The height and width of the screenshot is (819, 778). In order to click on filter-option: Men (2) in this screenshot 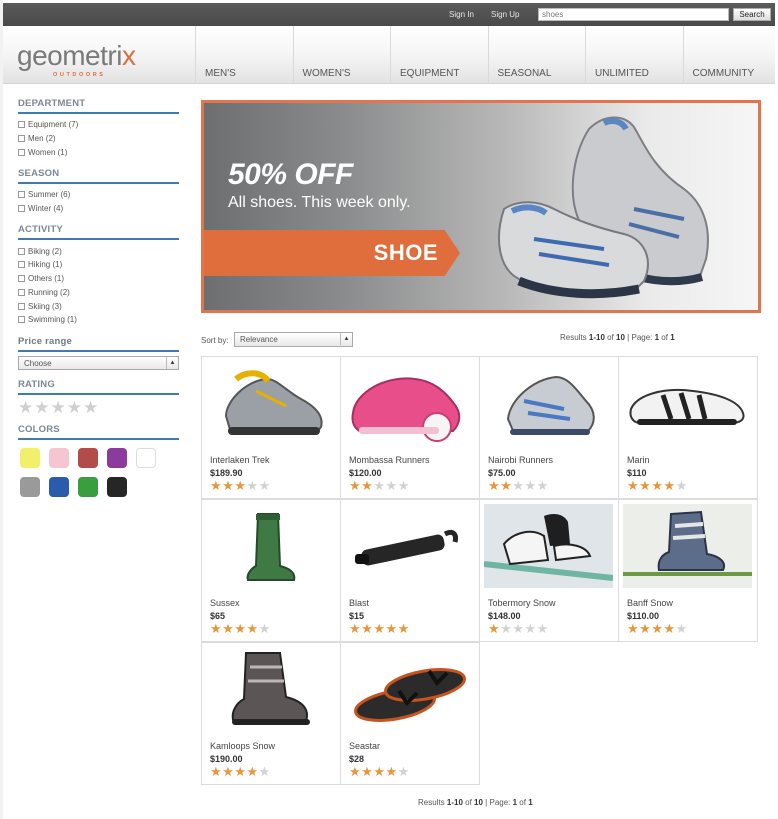, I will do `click(98, 139)`.